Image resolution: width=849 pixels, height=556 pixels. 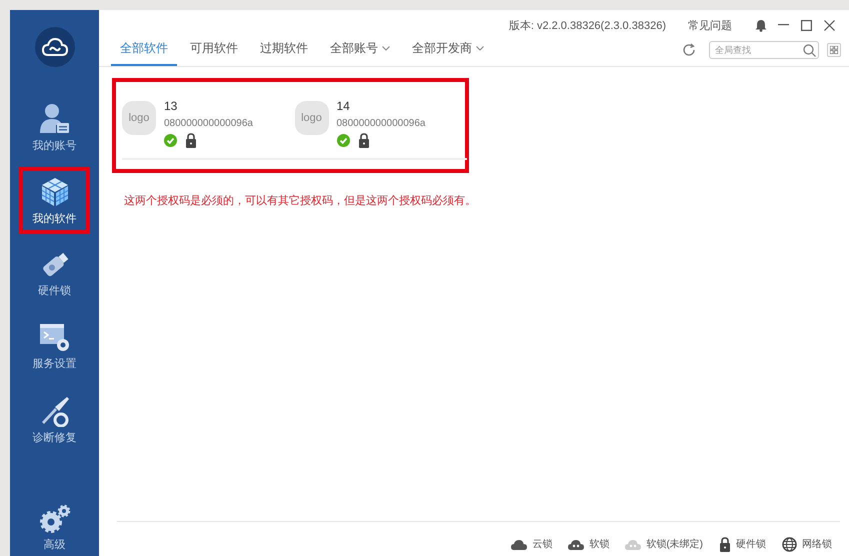 What do you see at coordinates (54, 419) in the screenshot?
I see `sidebar-item: 诊断修复` at bounding box center [54, 419].